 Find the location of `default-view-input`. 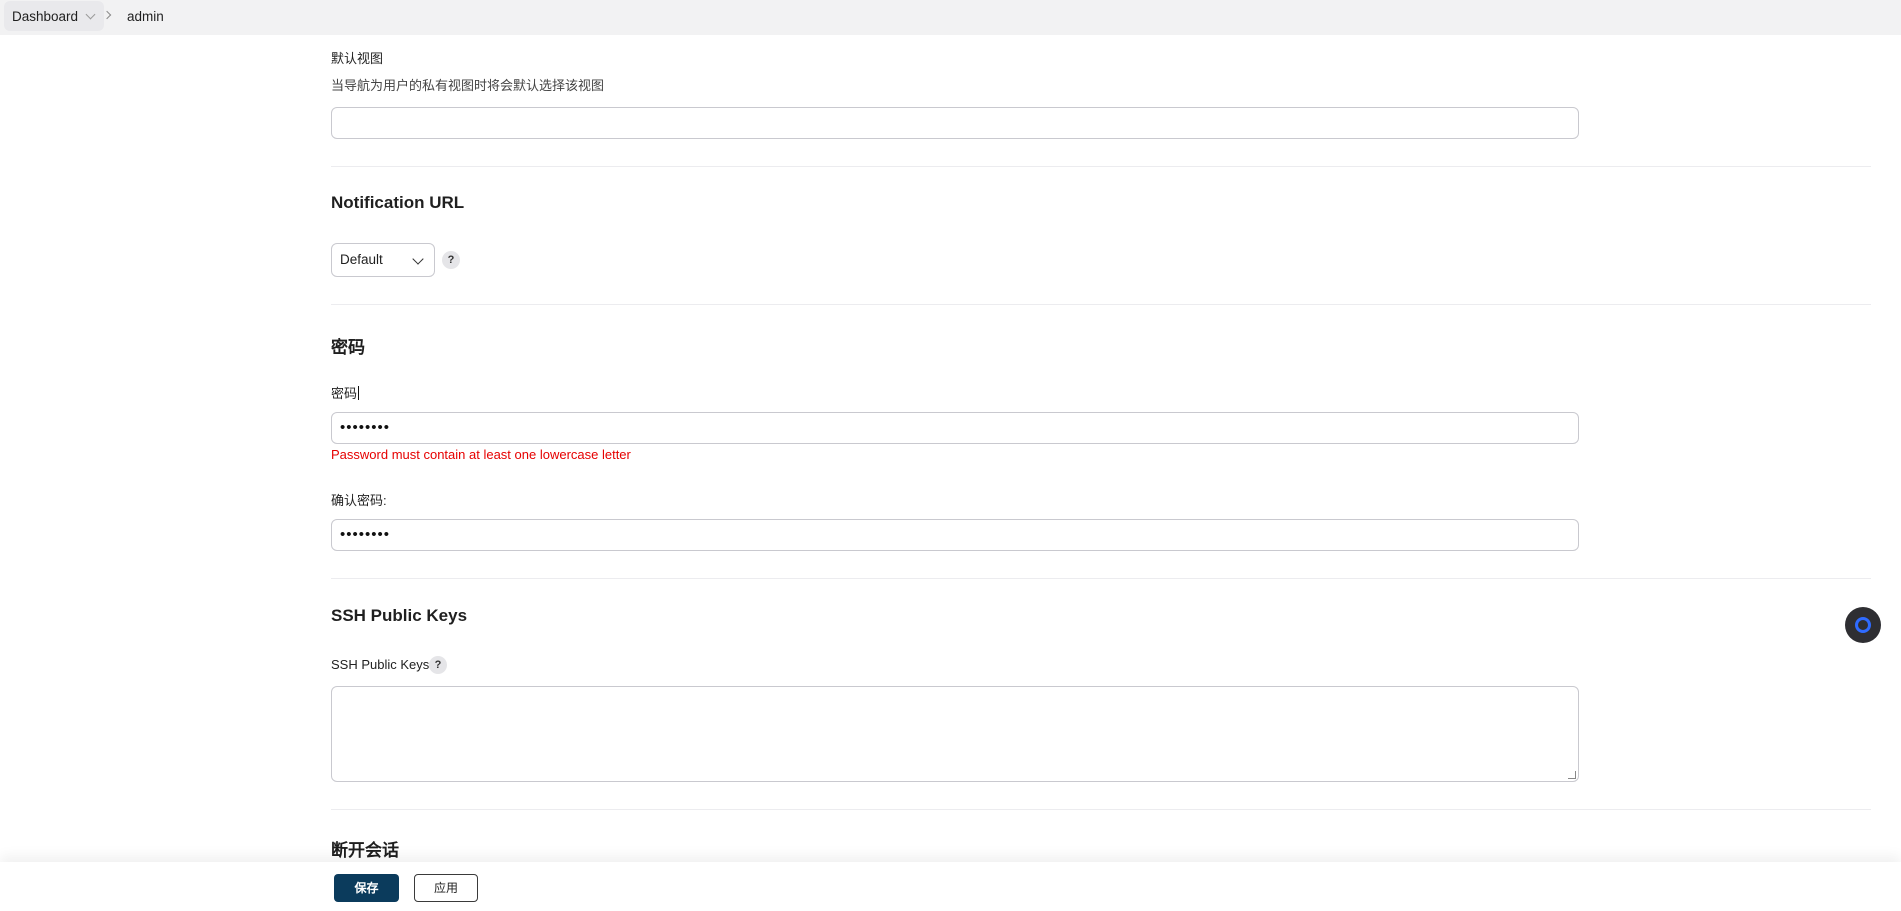

default-view-input is located at coordinates (955, 123).